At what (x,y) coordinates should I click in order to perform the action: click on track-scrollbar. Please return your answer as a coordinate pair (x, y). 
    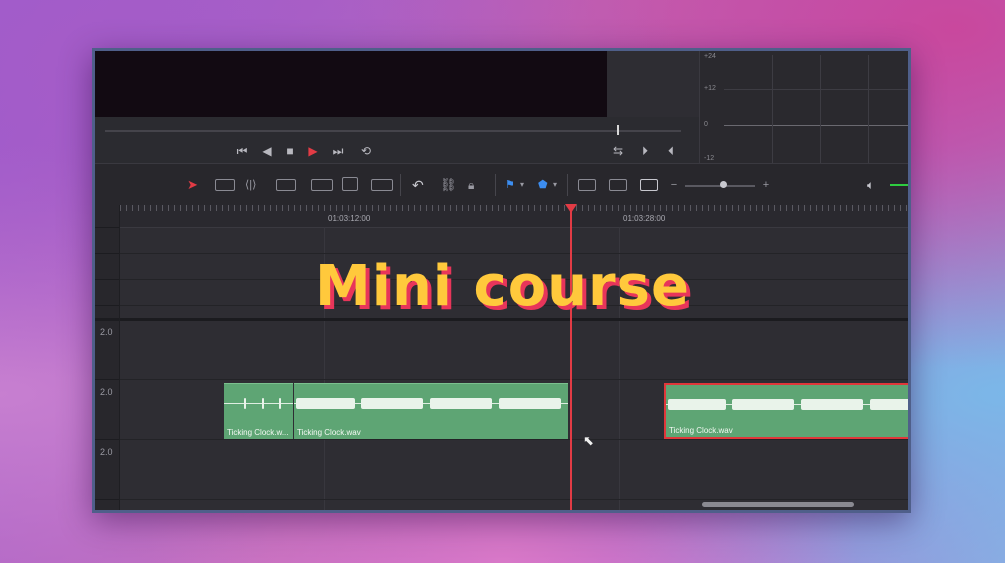
    Looking at the image, I should click on (212, 511).